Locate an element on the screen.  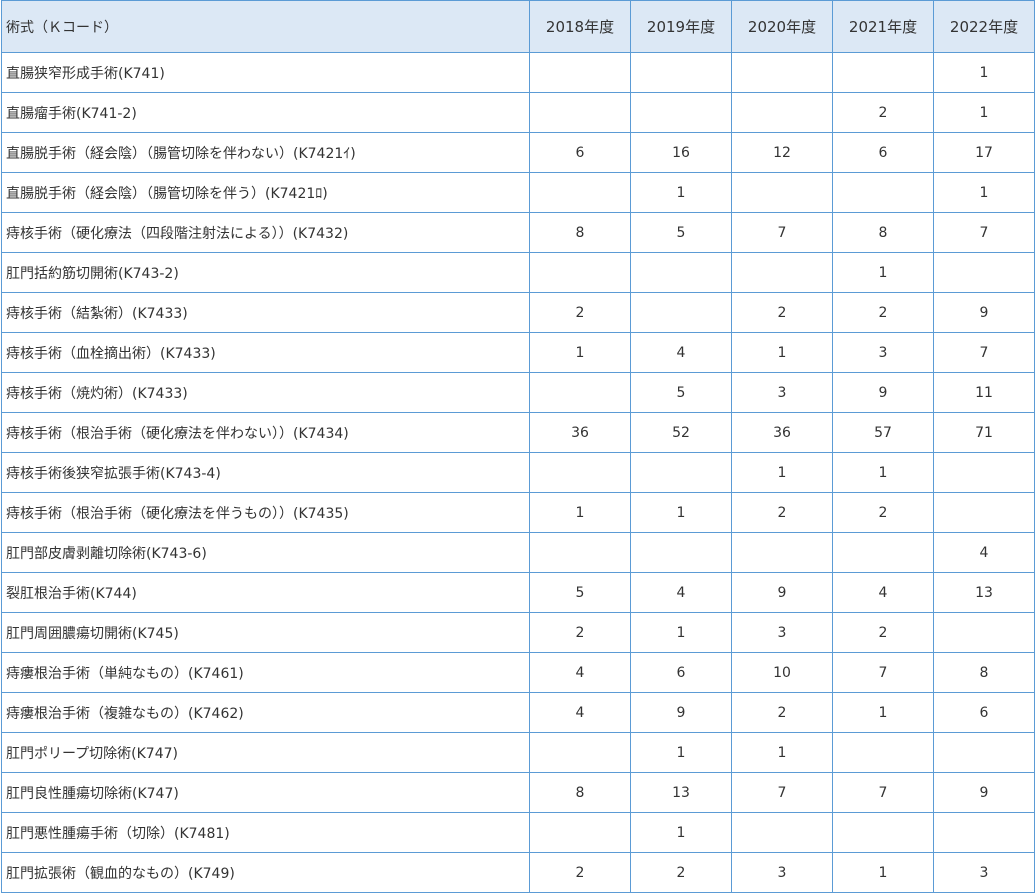
table-row: 直腸脱手術（経会陰）（腸管切除を伴わない）(K7421ｲ) 6 16 12 6 17 is located at coordinates (518, 152).